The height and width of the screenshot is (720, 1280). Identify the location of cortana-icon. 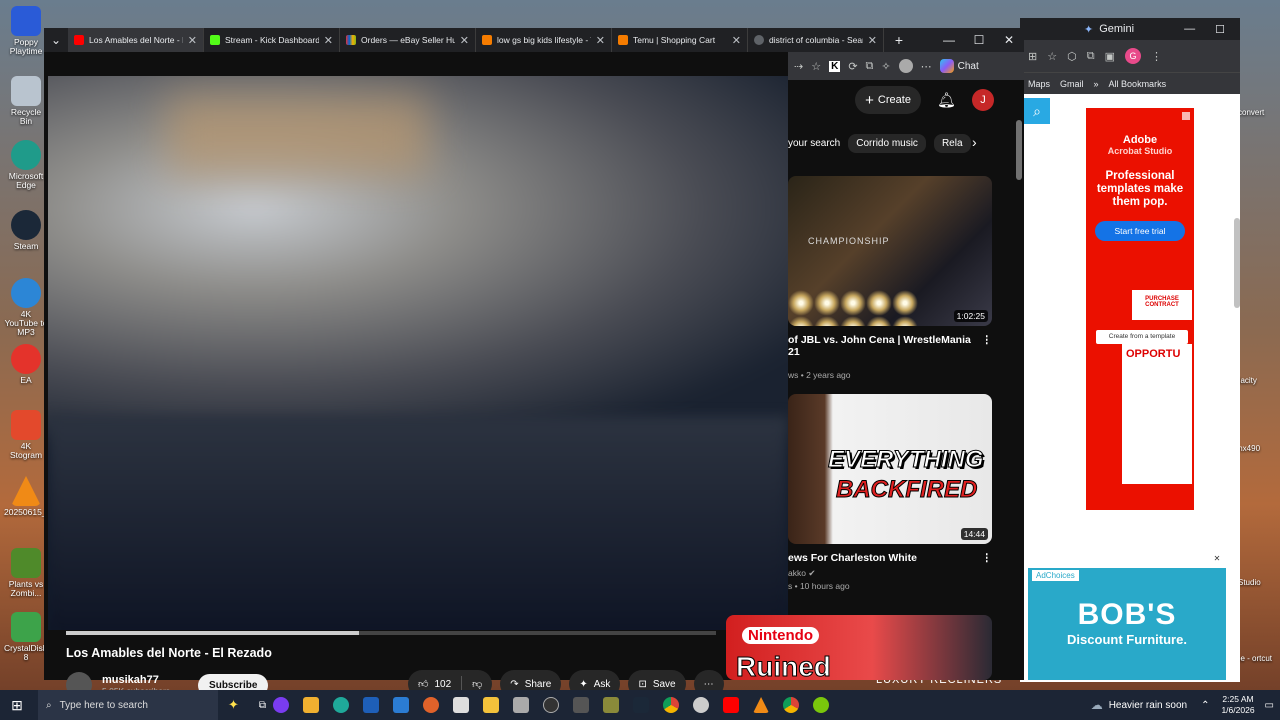
(281, 705).